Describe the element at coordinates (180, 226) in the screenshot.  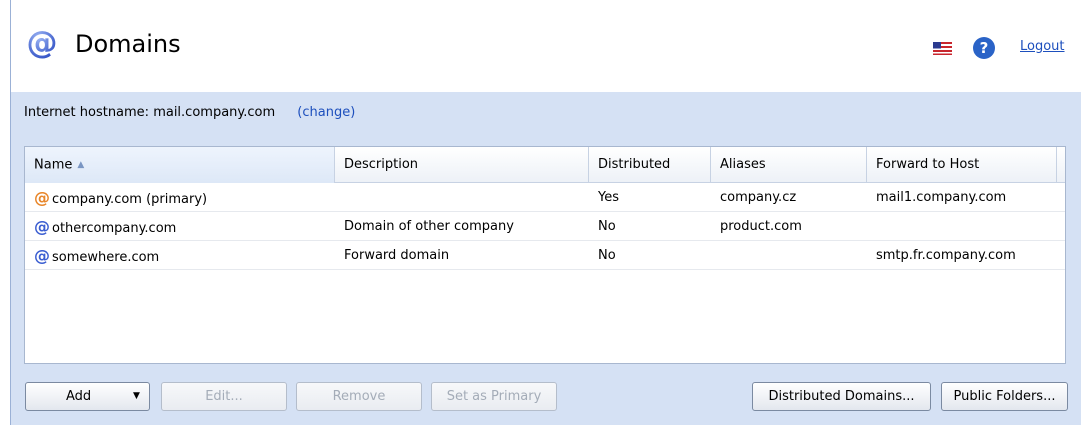
I see `cell-name: @ othercompany.com` at that location.